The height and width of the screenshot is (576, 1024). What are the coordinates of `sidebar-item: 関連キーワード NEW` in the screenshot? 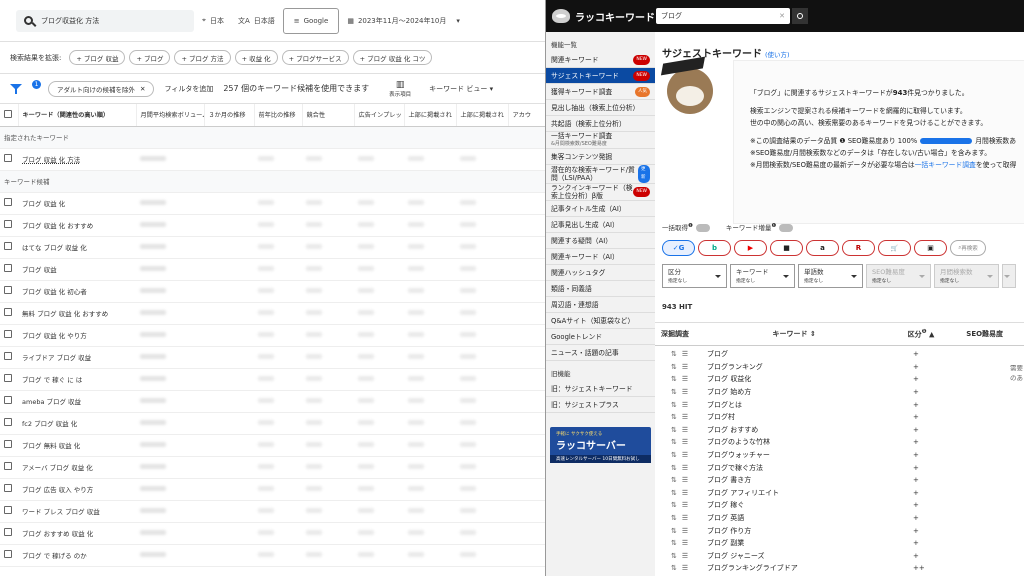 It's located at (600, 60).